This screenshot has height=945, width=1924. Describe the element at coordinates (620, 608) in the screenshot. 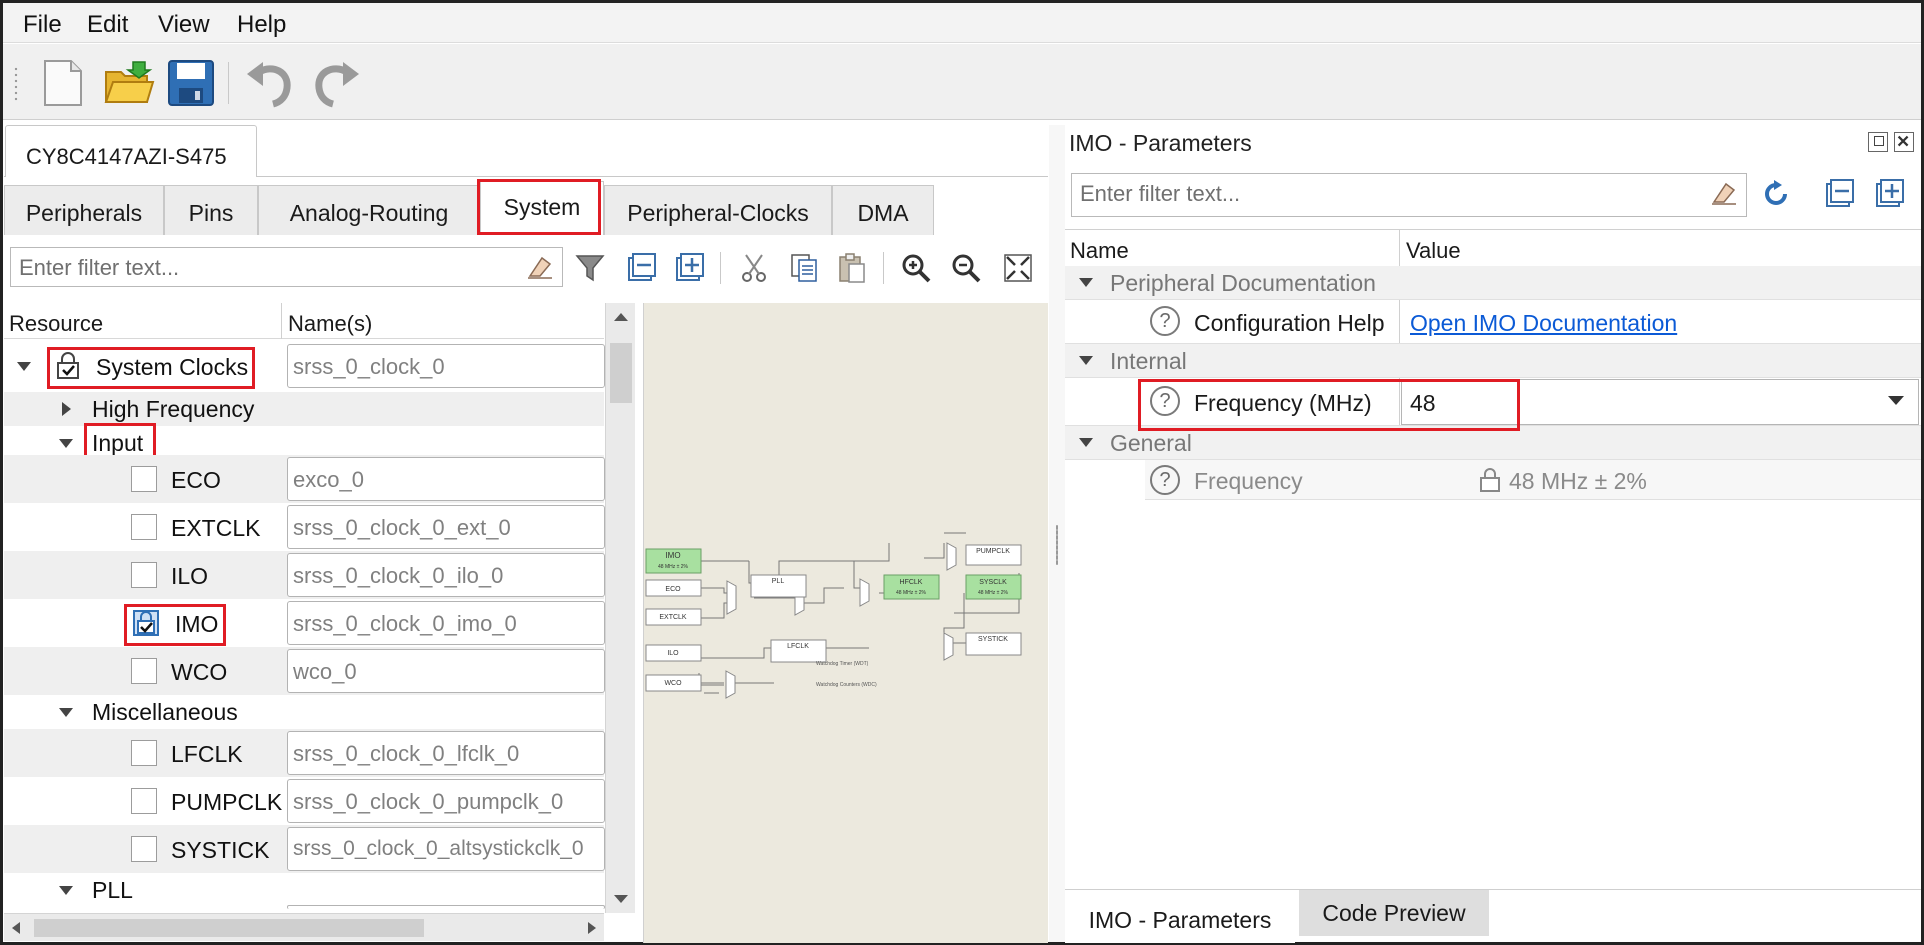

I see `tree-vertical-scrollbar` at that location.